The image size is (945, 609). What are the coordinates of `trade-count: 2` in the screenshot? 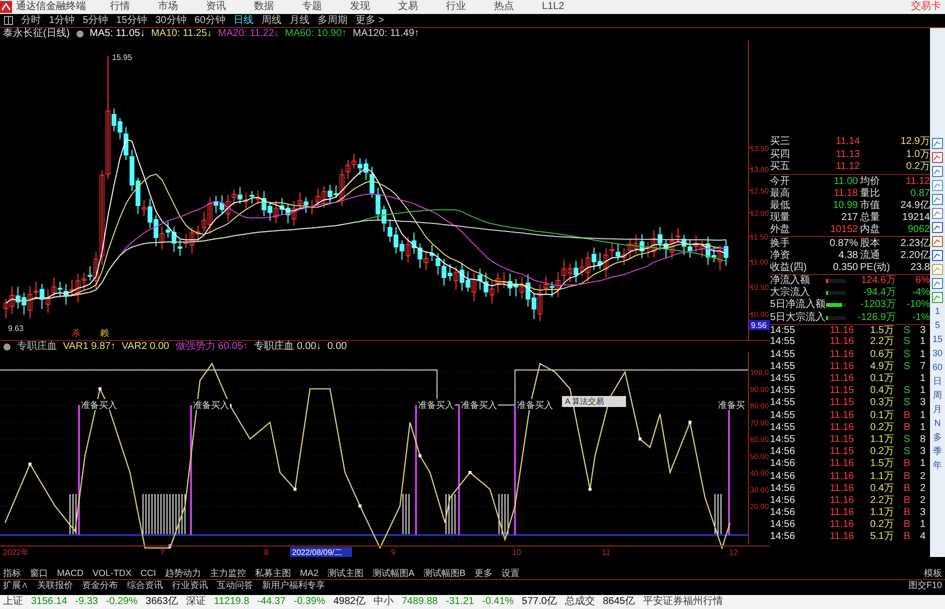 It's located at (923, 477).